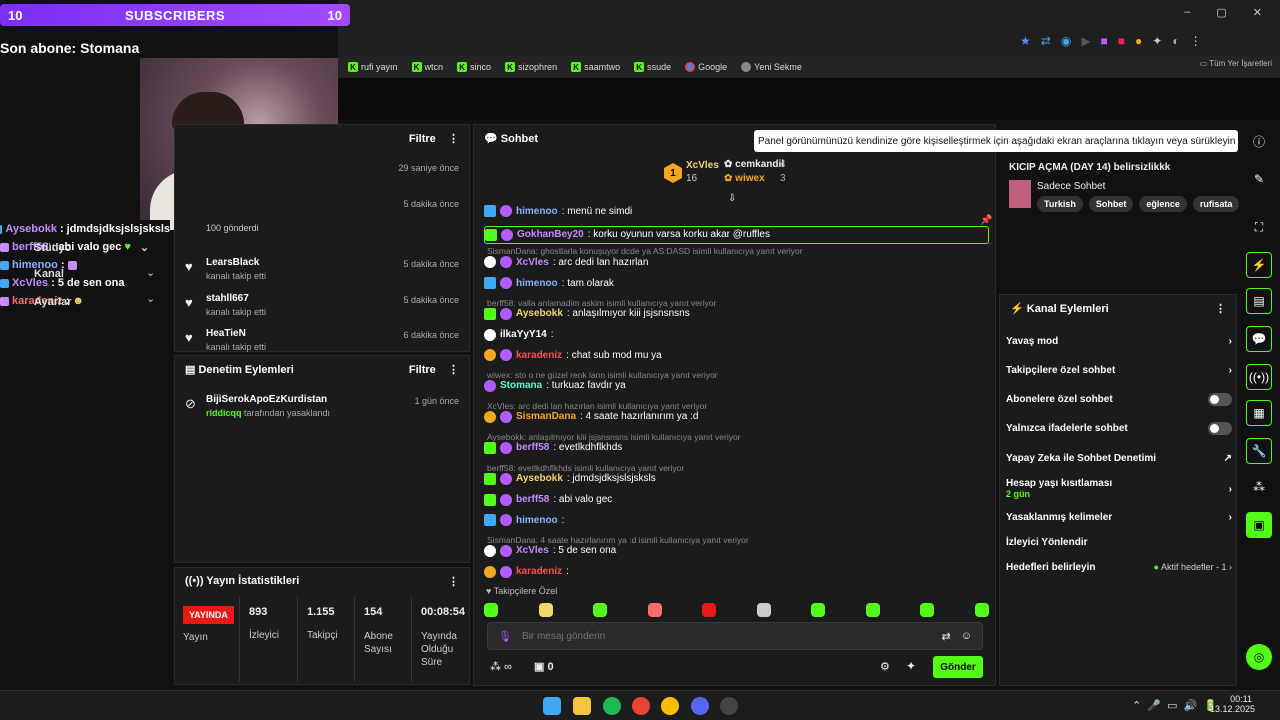 Image resolution: width=1280 pixels, height=720 pixels. Describe the element at coordinates (771, 67) in the screenshot. I see `bookmark-item: Yeni Sekme` at that location.